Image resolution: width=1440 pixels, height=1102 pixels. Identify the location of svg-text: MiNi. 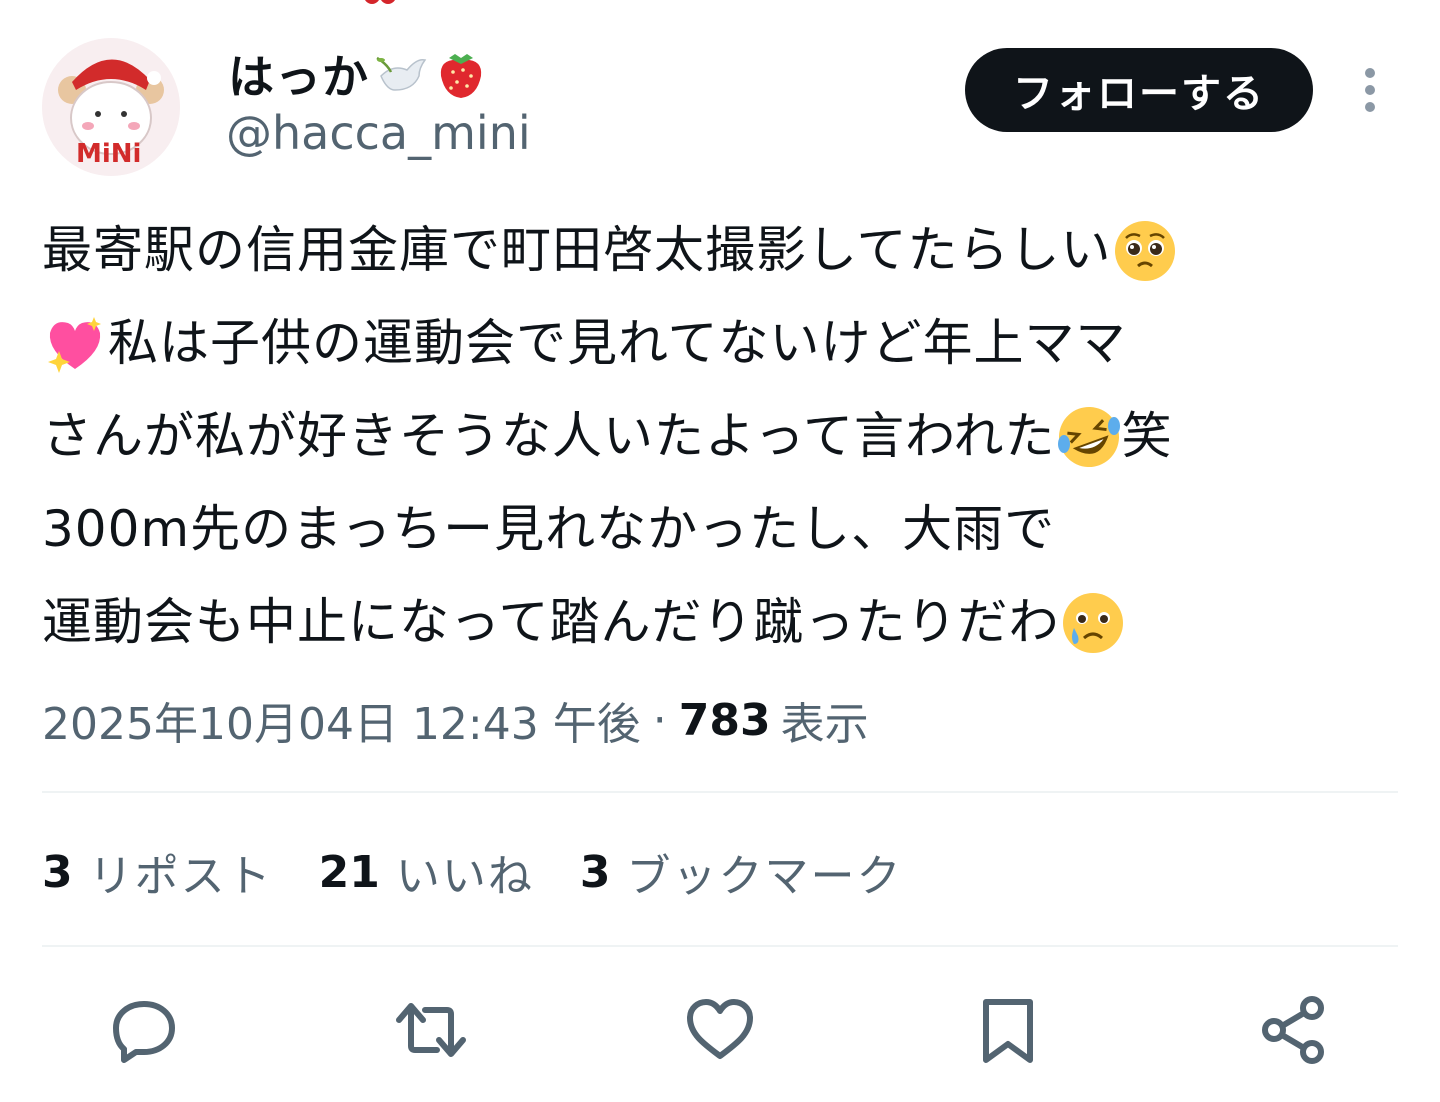
(108, 154).